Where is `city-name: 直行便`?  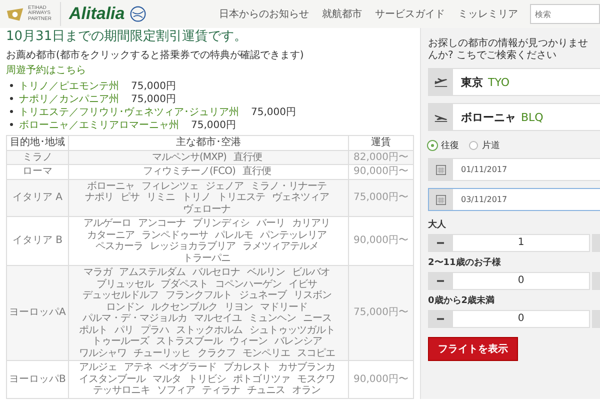 city-name: 直行便 is located at coordinates (247, 157).